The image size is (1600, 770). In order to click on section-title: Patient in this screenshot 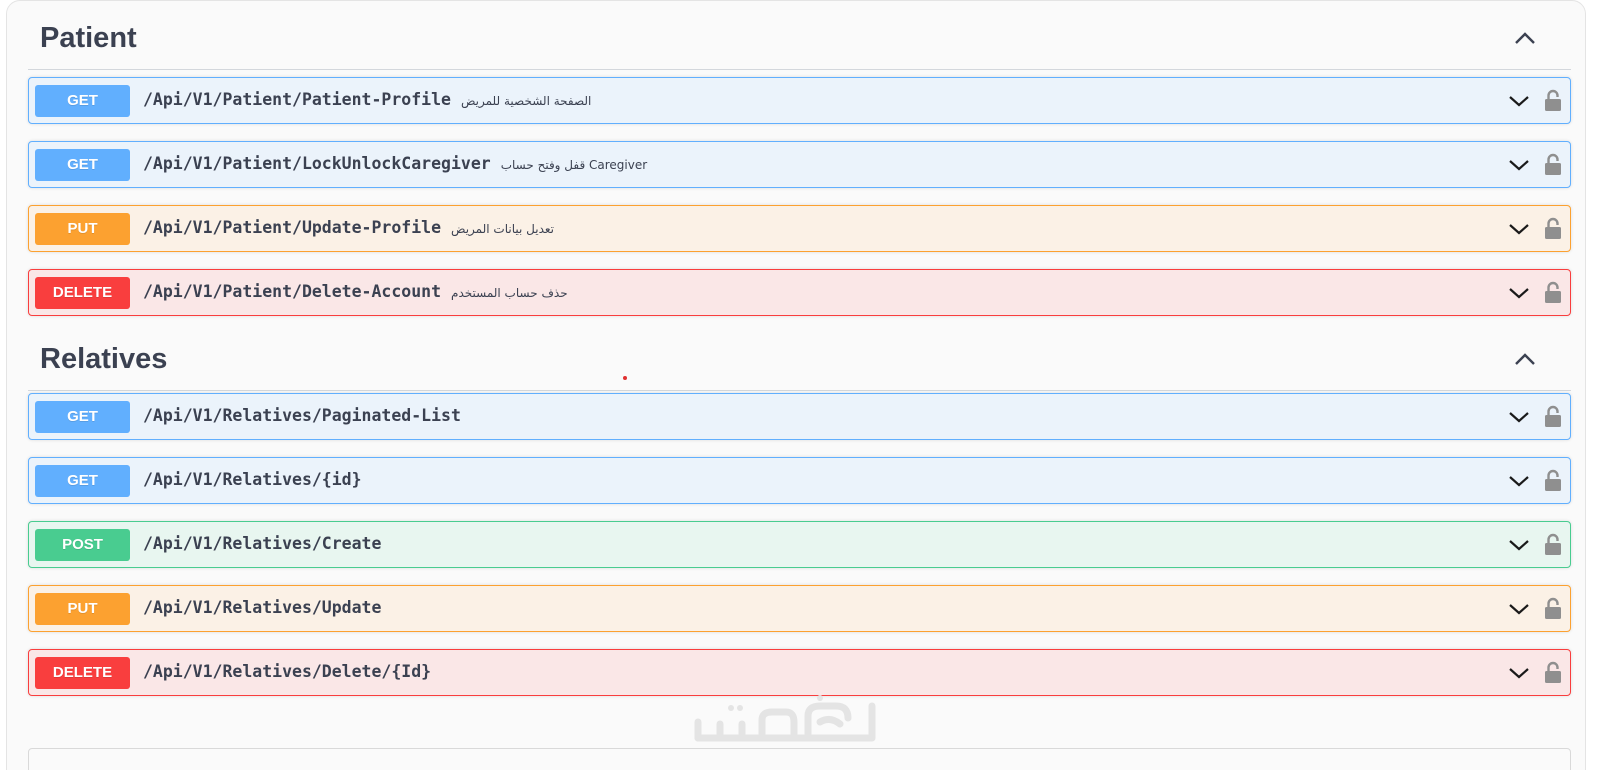, I will do `click(88, 38)`.